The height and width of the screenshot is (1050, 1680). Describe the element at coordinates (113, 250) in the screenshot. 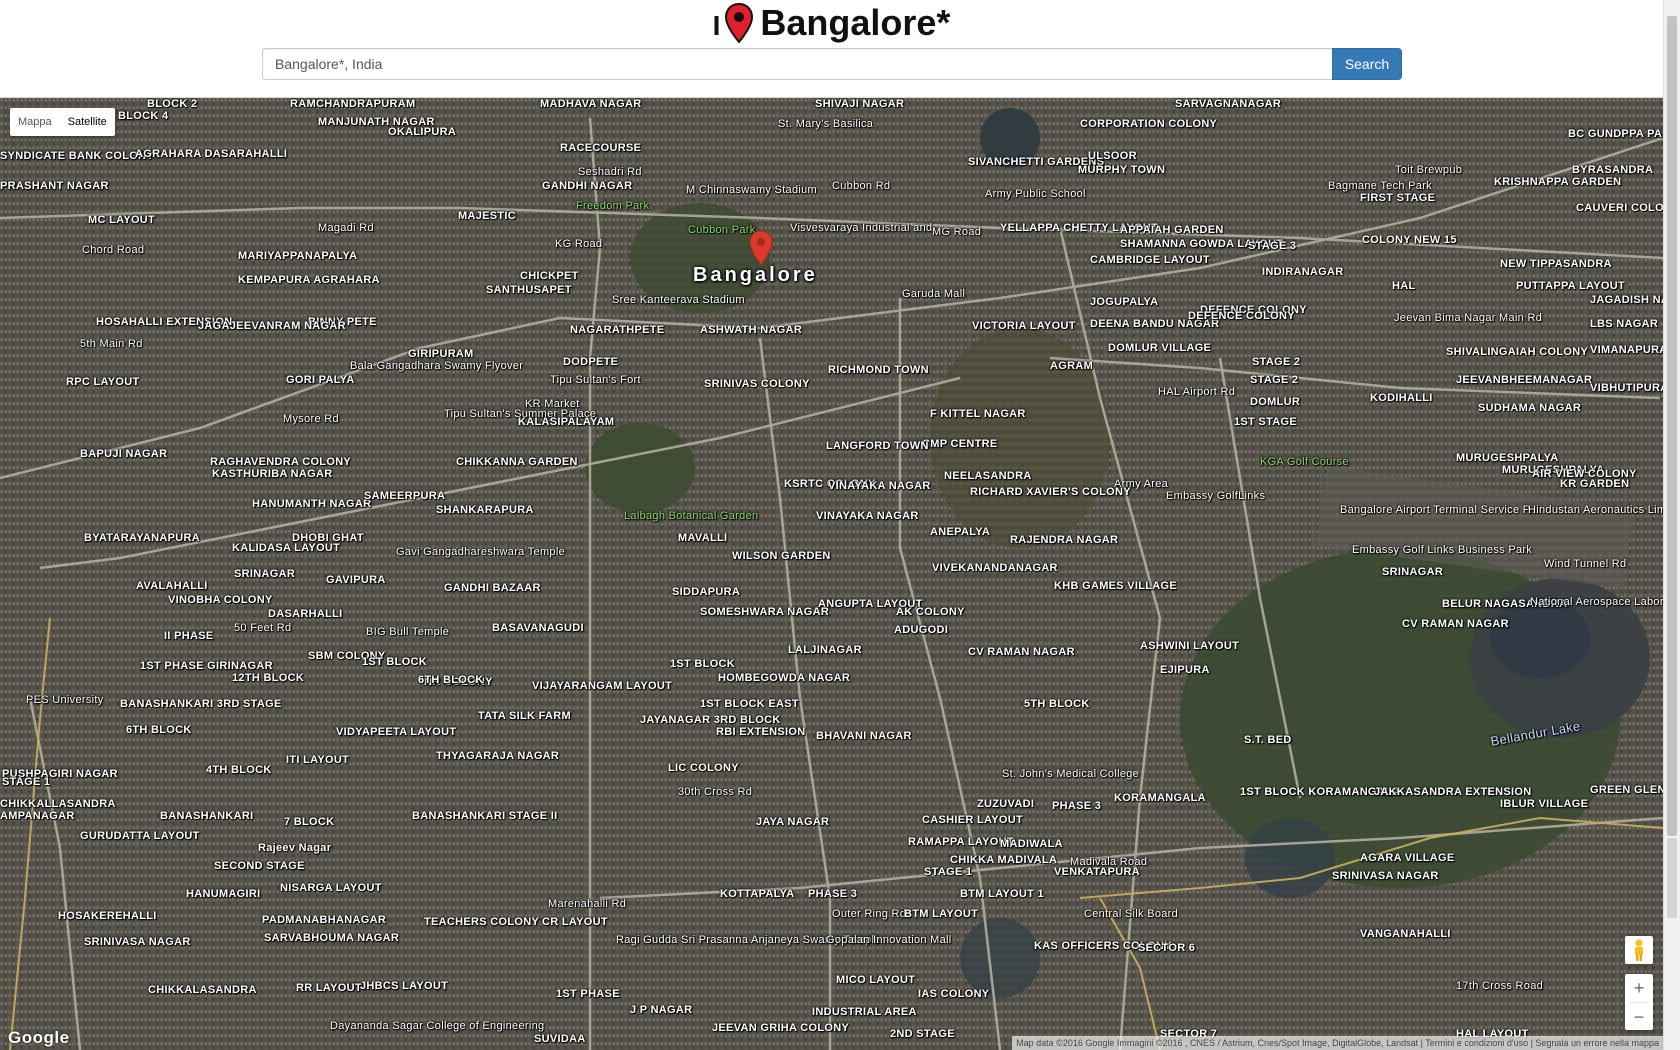

I see `map-label: Chord Road` at that location.